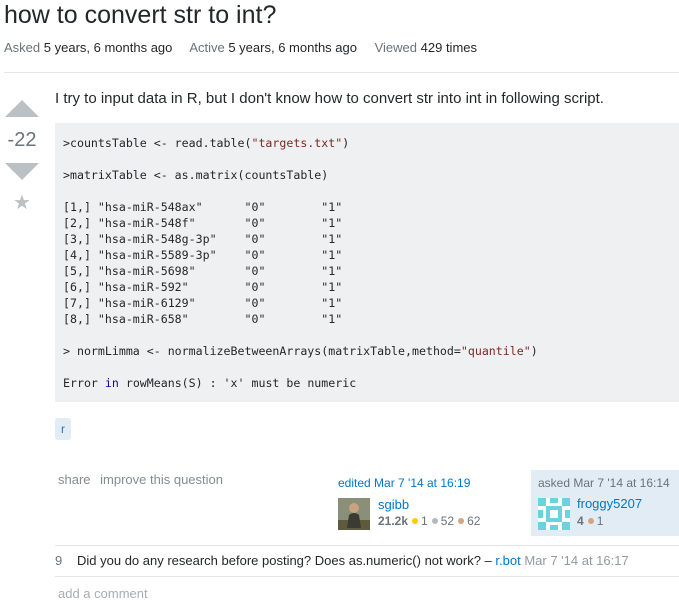 Image resolution: width=679 pixels, height=611 pixels. I want to click on viewed-value: 429 times, so click(449, 47).